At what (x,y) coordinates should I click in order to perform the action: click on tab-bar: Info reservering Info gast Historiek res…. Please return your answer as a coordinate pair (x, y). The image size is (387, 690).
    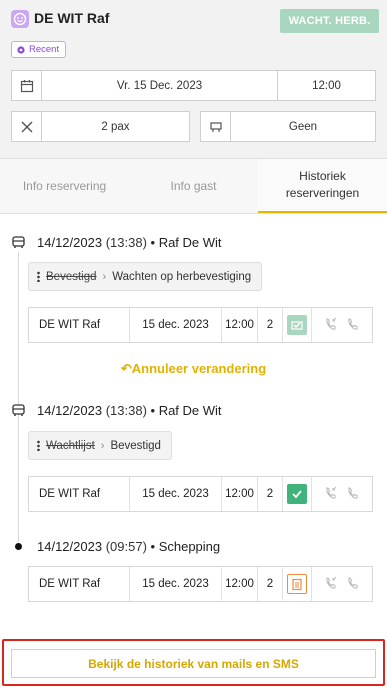
    Looking at the image, I should click on (193, 186).